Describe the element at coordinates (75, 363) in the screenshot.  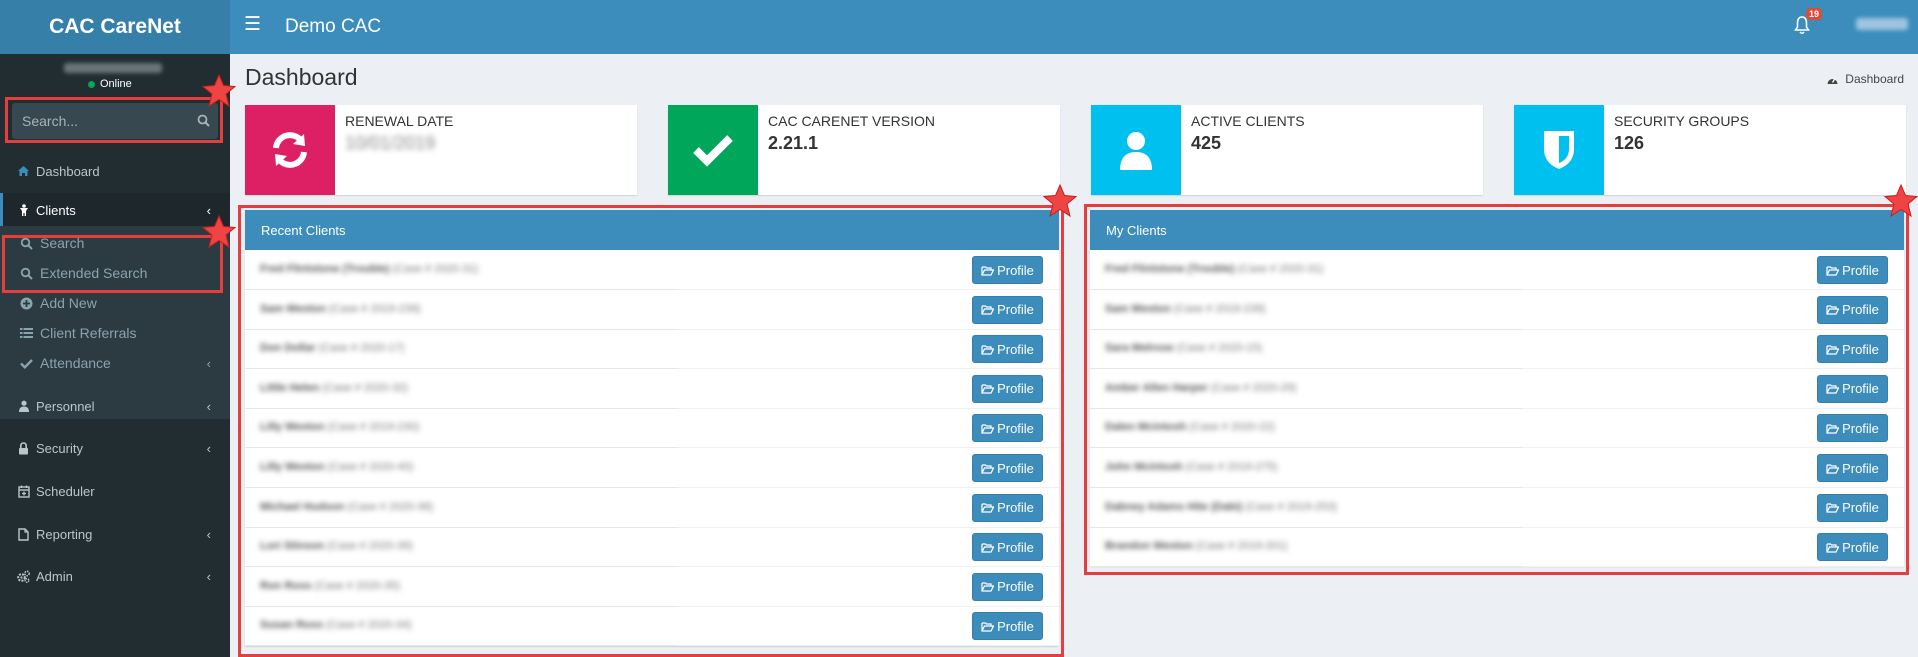
I see `submenu-item-label: Attendance` at that location.